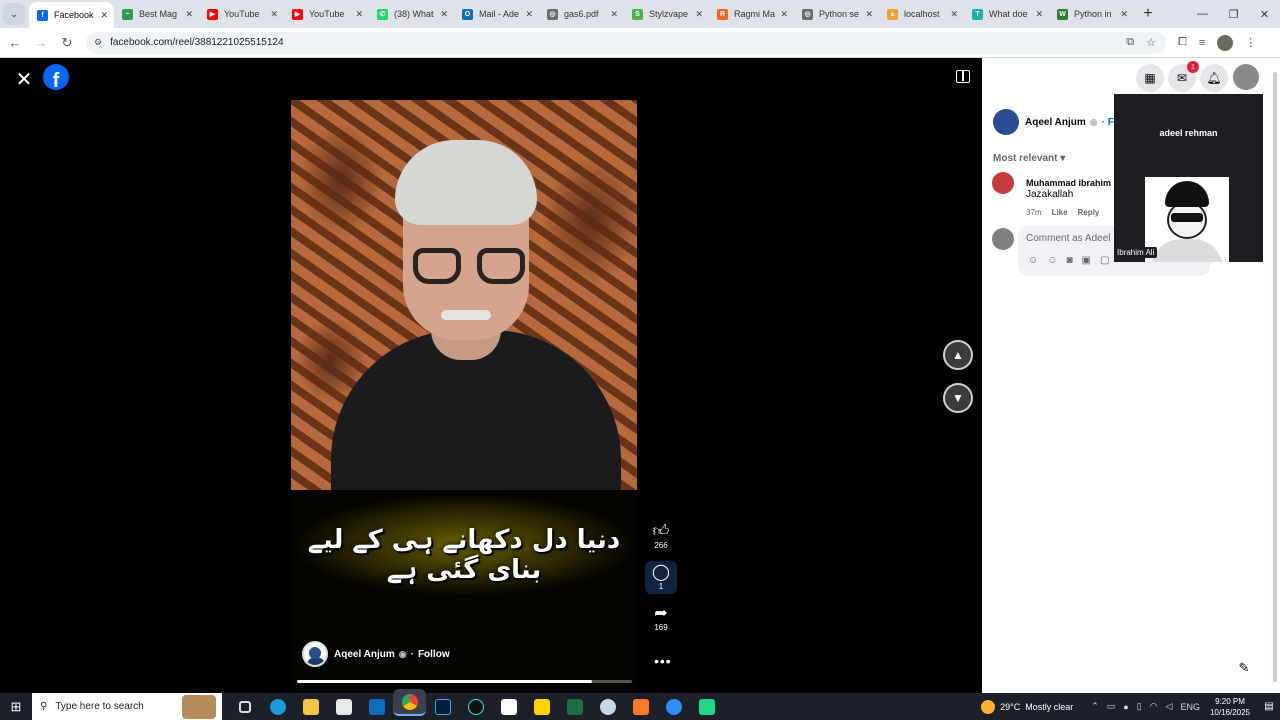 The image size is (1280, 720). What do you see at coordinates (1006, 122) in the screenshot?
I see `owner-avatar` at bounding box center [1006, 122].